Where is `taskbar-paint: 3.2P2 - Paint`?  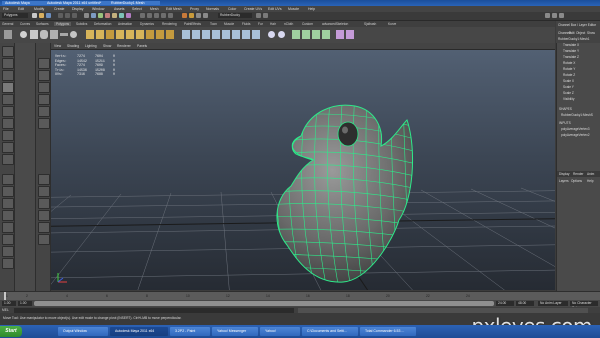
taskbar-paint: 3.2P2 - Paint is located at coordinates (190, 331).